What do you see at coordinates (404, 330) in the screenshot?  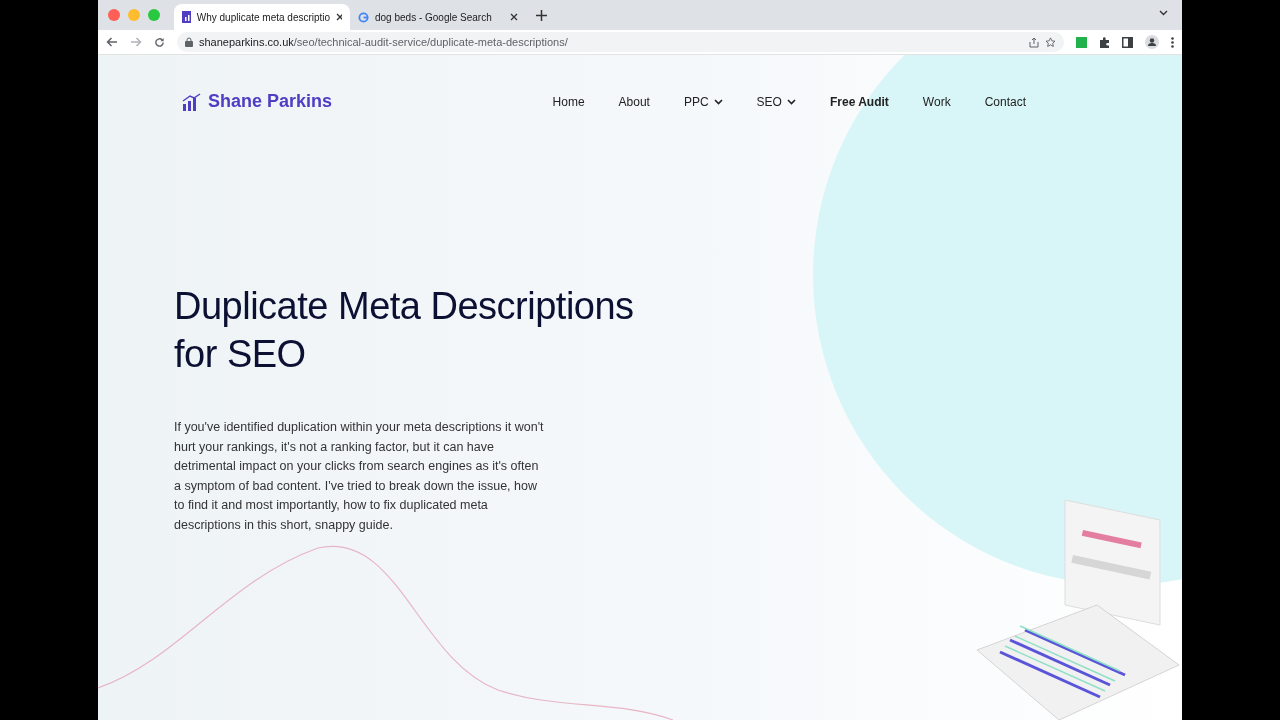 I see `page-heading: Duplicate Meta Descriptions for SEO` at bounding box center [404, 330].